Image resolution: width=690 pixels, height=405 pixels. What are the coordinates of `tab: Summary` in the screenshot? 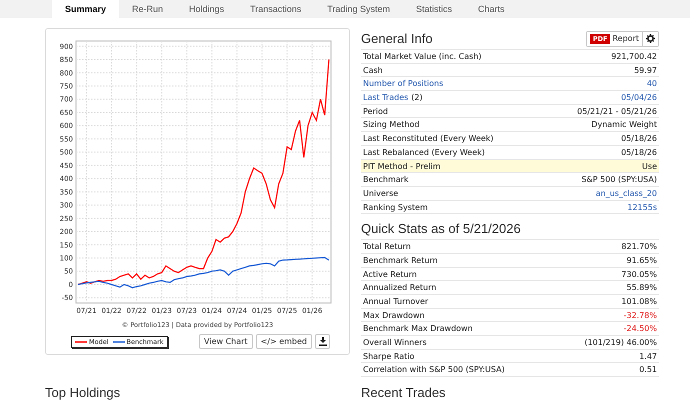 It's located at (86, 9).